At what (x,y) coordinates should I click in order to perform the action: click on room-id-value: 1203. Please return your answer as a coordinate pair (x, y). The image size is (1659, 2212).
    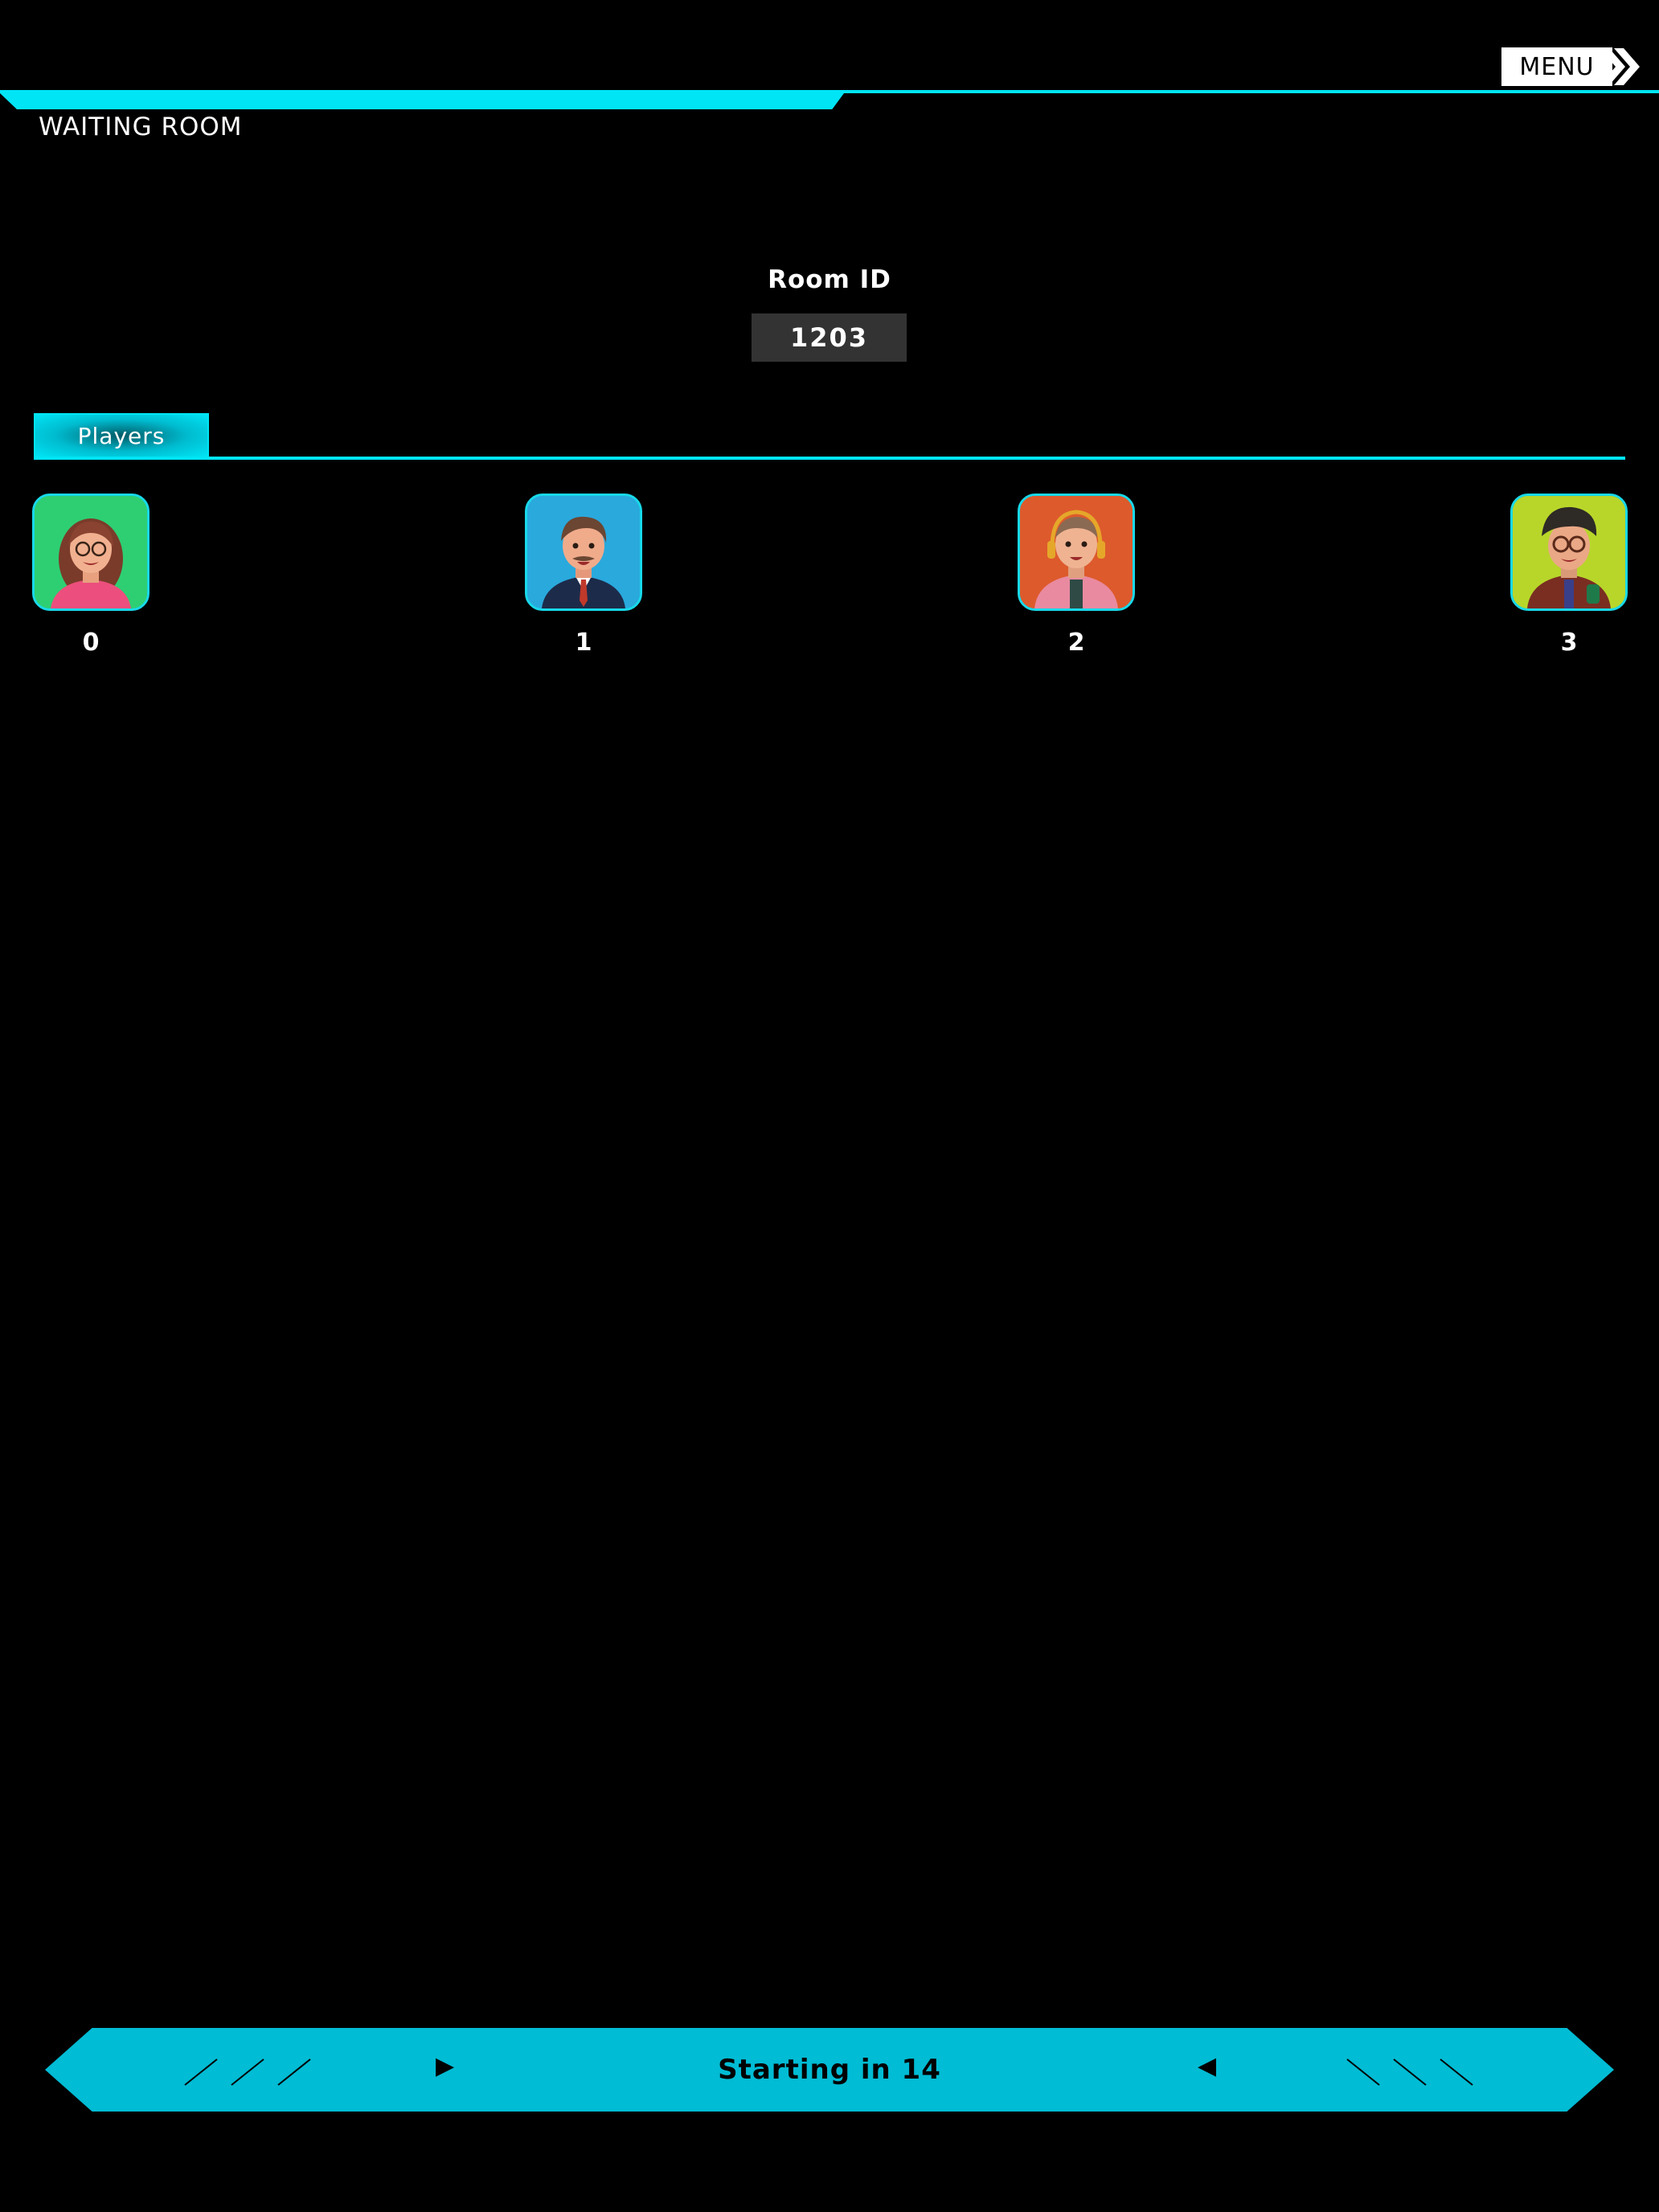
    Looking at the image, I should click on (829, 337).